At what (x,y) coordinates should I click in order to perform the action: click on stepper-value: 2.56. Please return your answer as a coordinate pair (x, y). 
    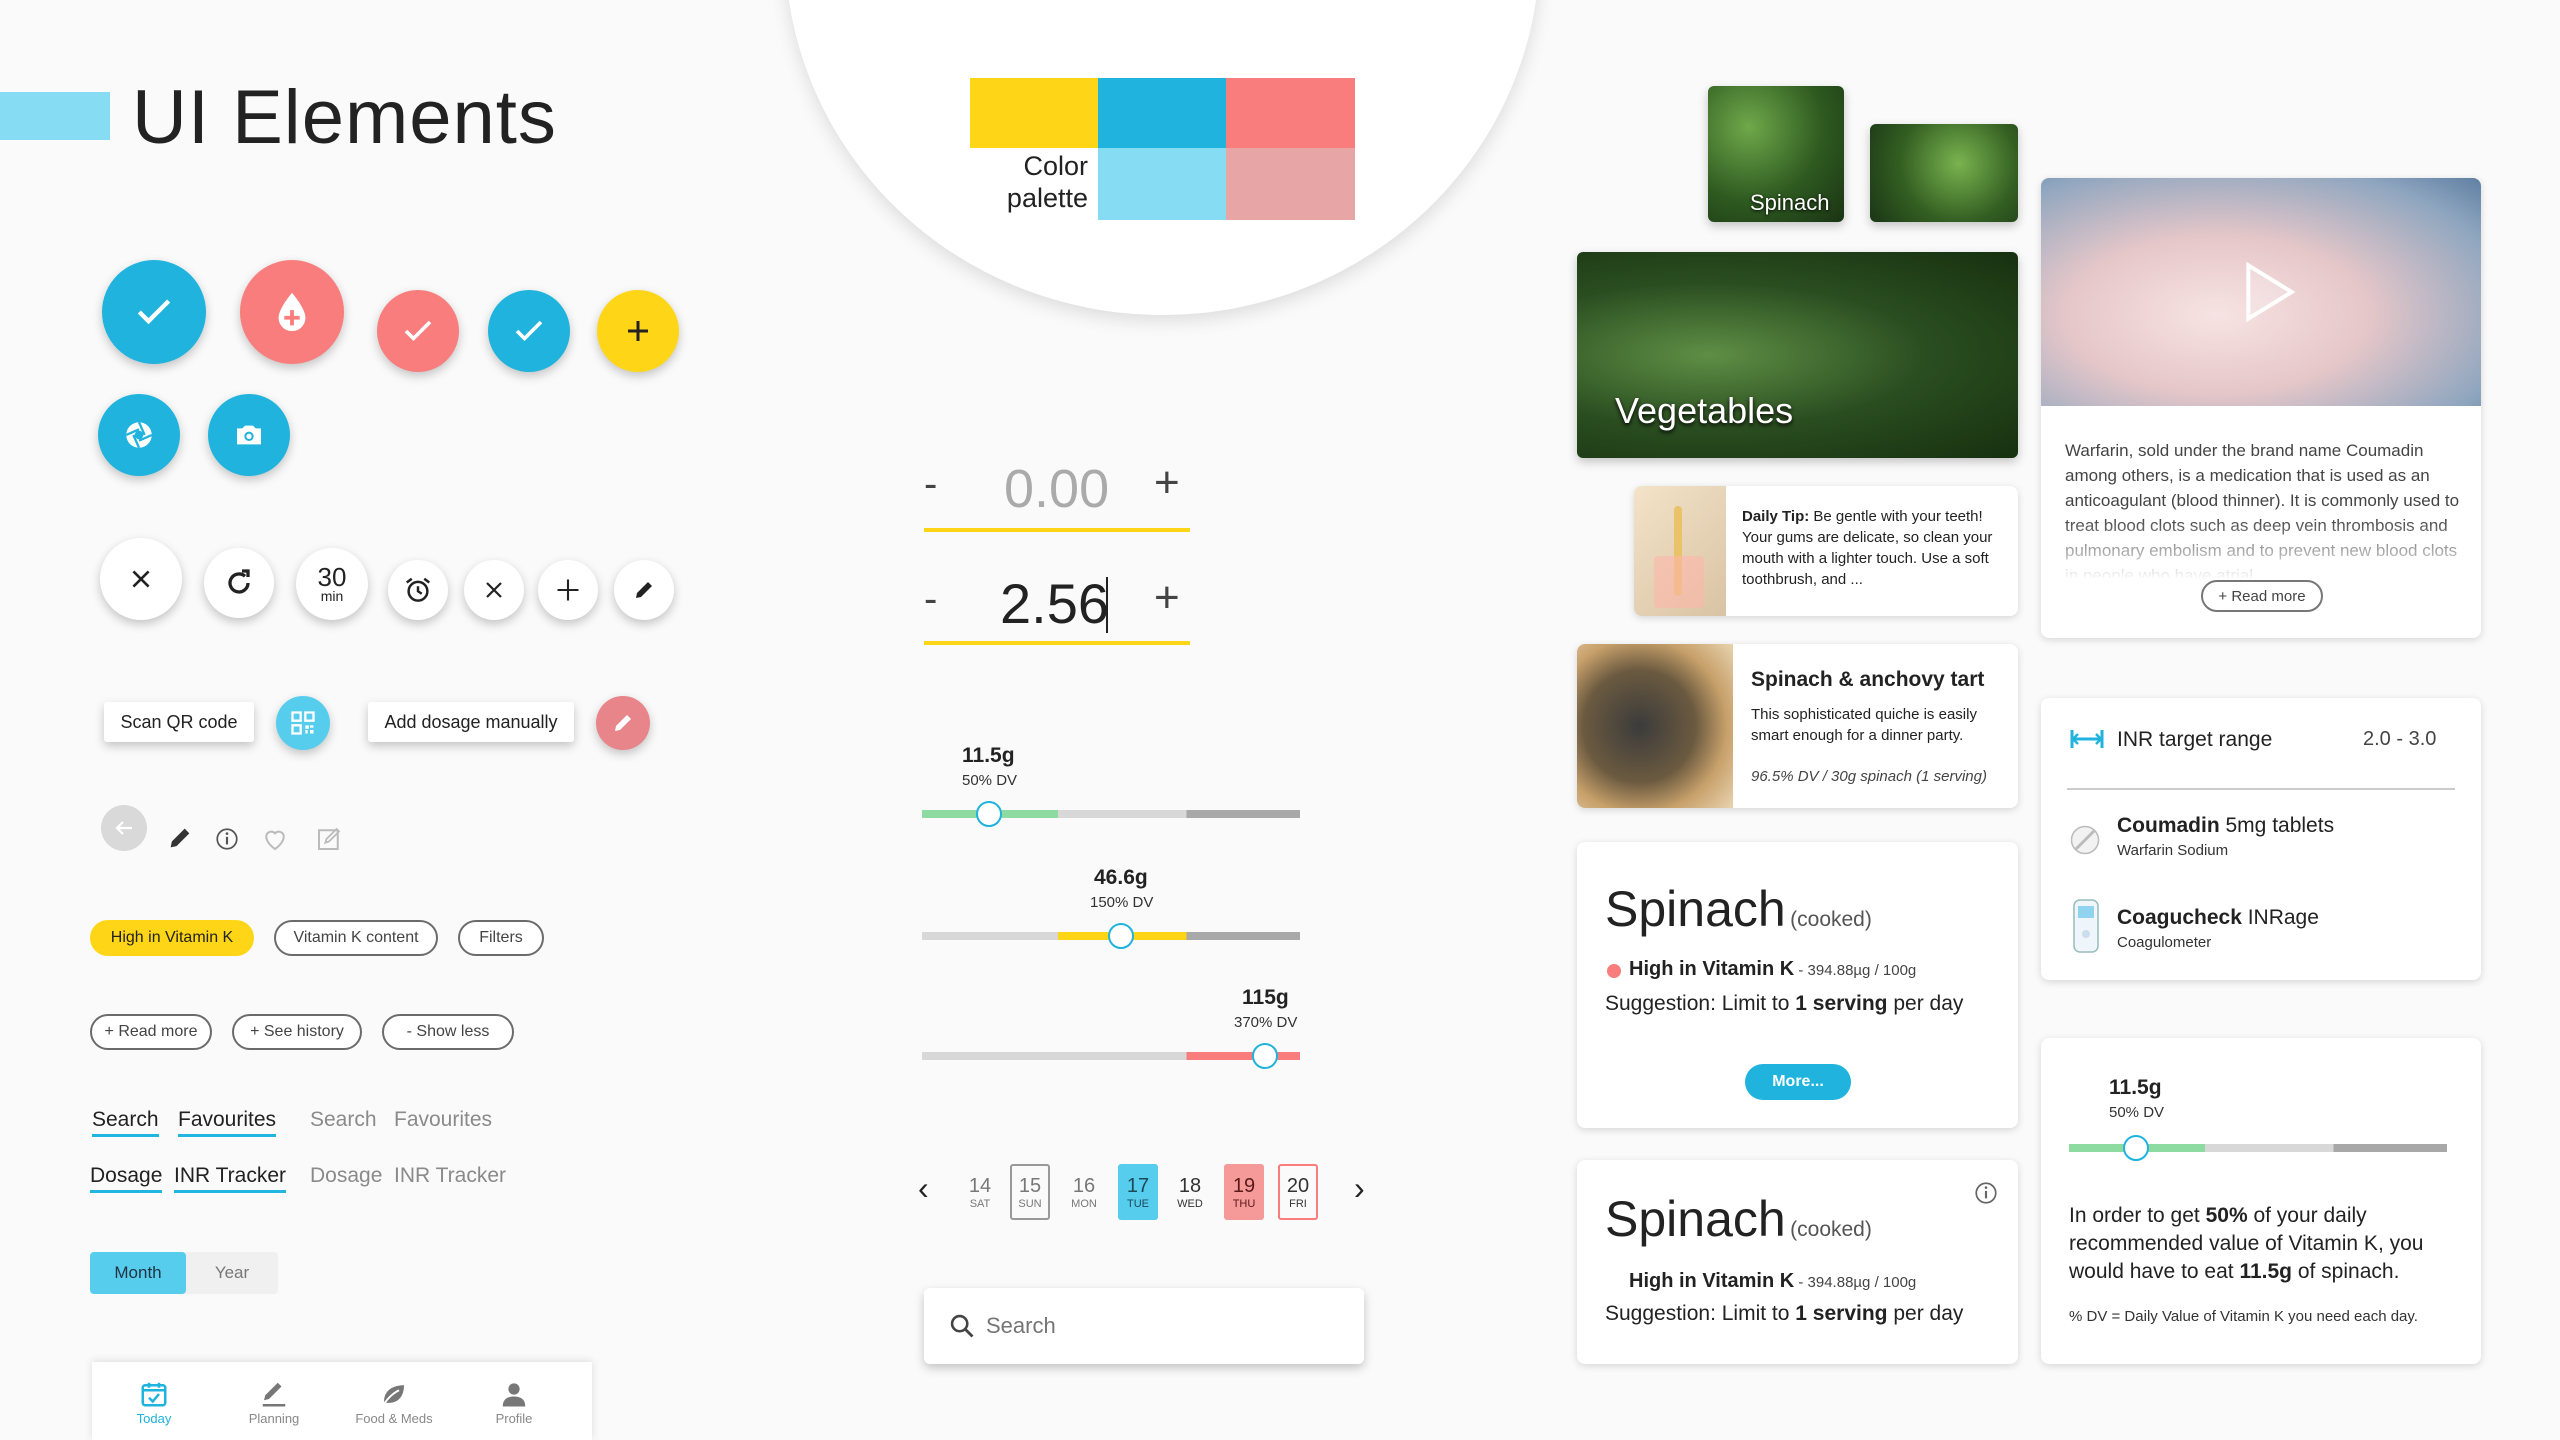
    Looking at the image, I should click on (1054, 603).